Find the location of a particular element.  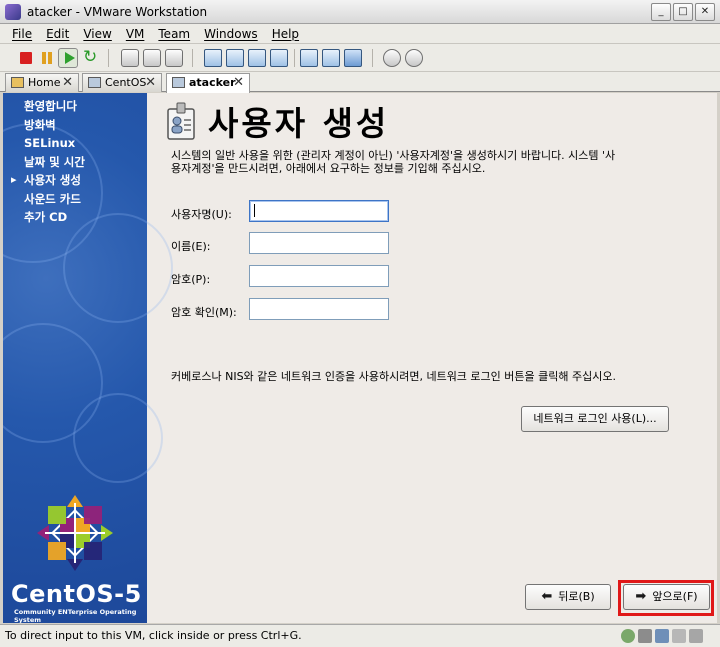

cd-rom-icon is located at coordinates (628, 636).